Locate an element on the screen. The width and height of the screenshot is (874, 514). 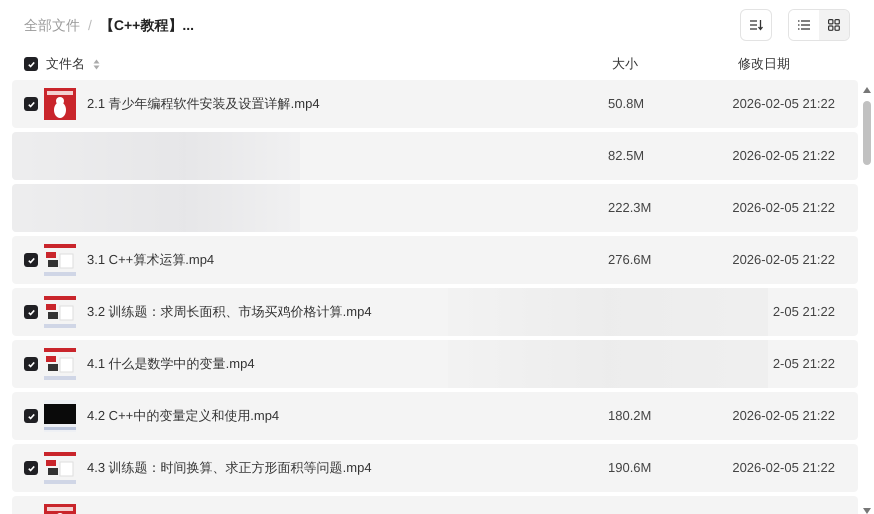
file-size: 190.6M is located at coordinates (630, 468).